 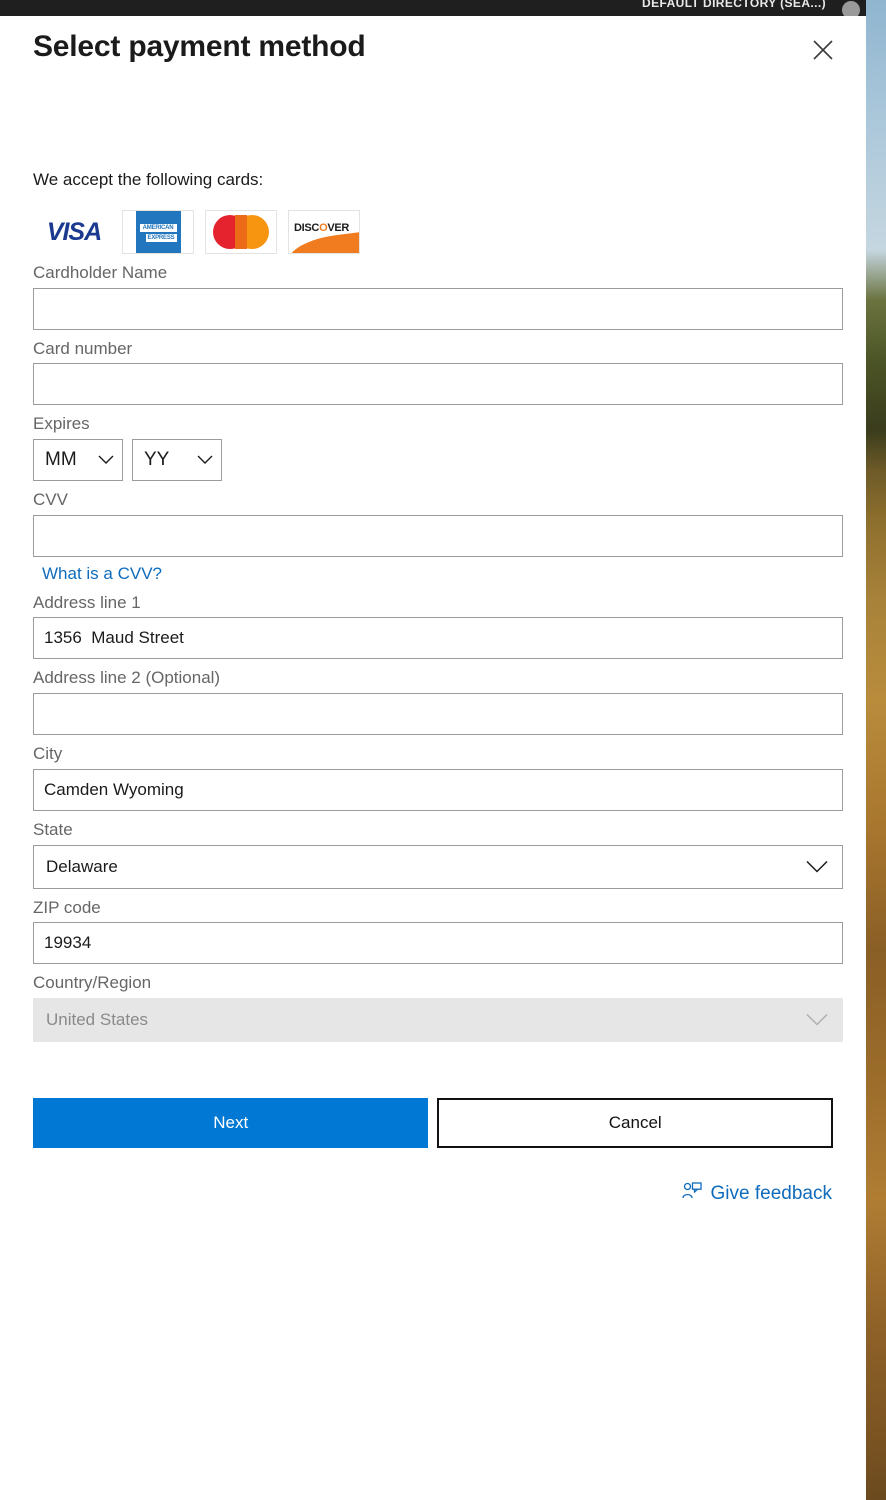 What do you see at coordinates (102, 574) in the screenshot?
I see `what-is-cvv-link: What is a CVV?` at bounding box center [102, 574].